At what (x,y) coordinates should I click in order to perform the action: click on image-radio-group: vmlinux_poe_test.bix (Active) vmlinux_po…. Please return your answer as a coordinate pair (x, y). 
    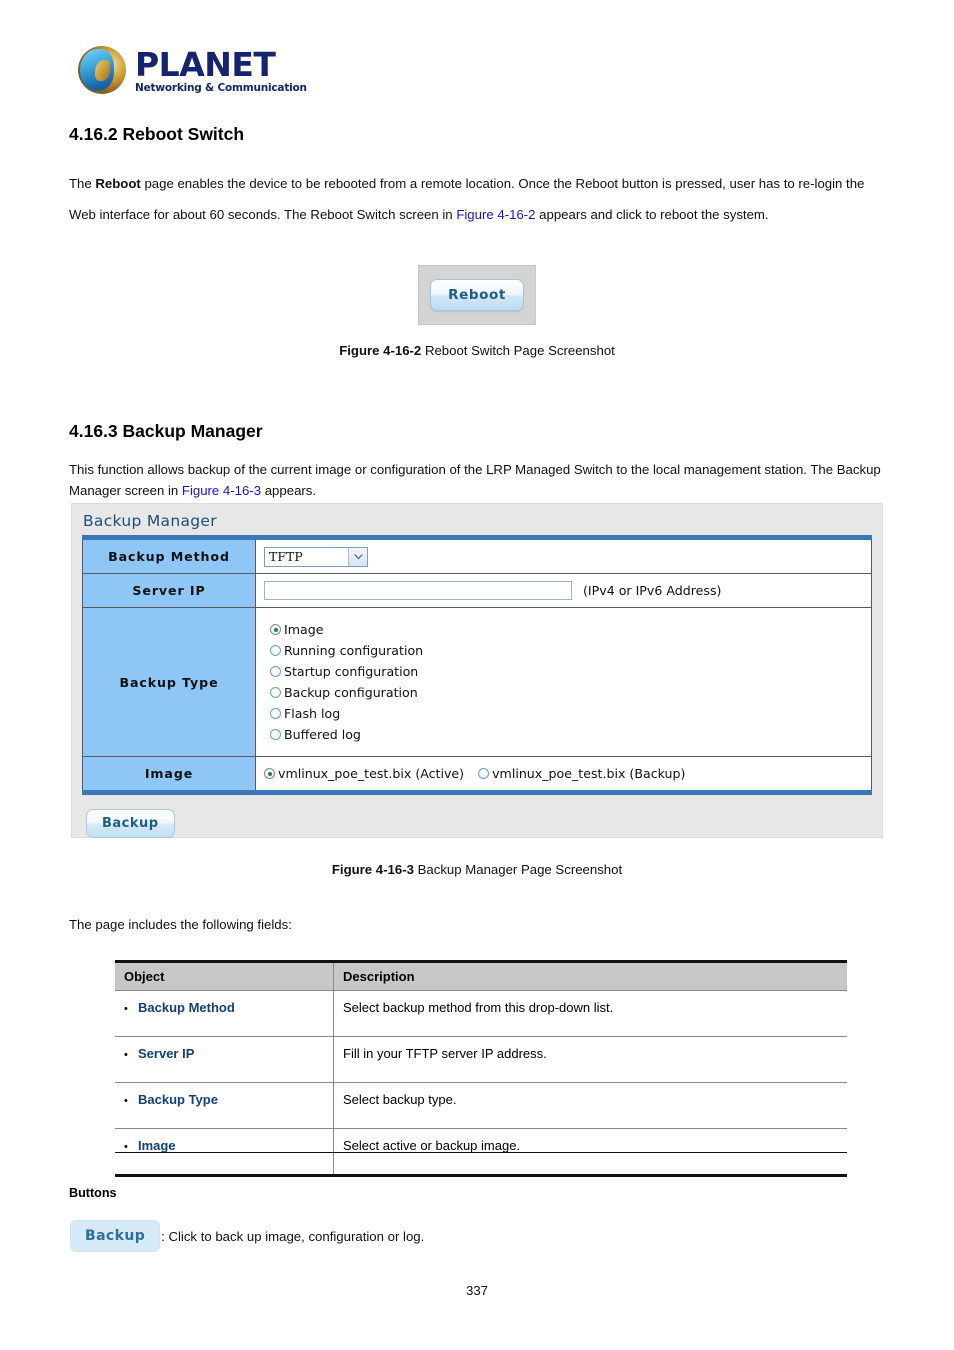
    Looking at the image, I should click on (567, 773).